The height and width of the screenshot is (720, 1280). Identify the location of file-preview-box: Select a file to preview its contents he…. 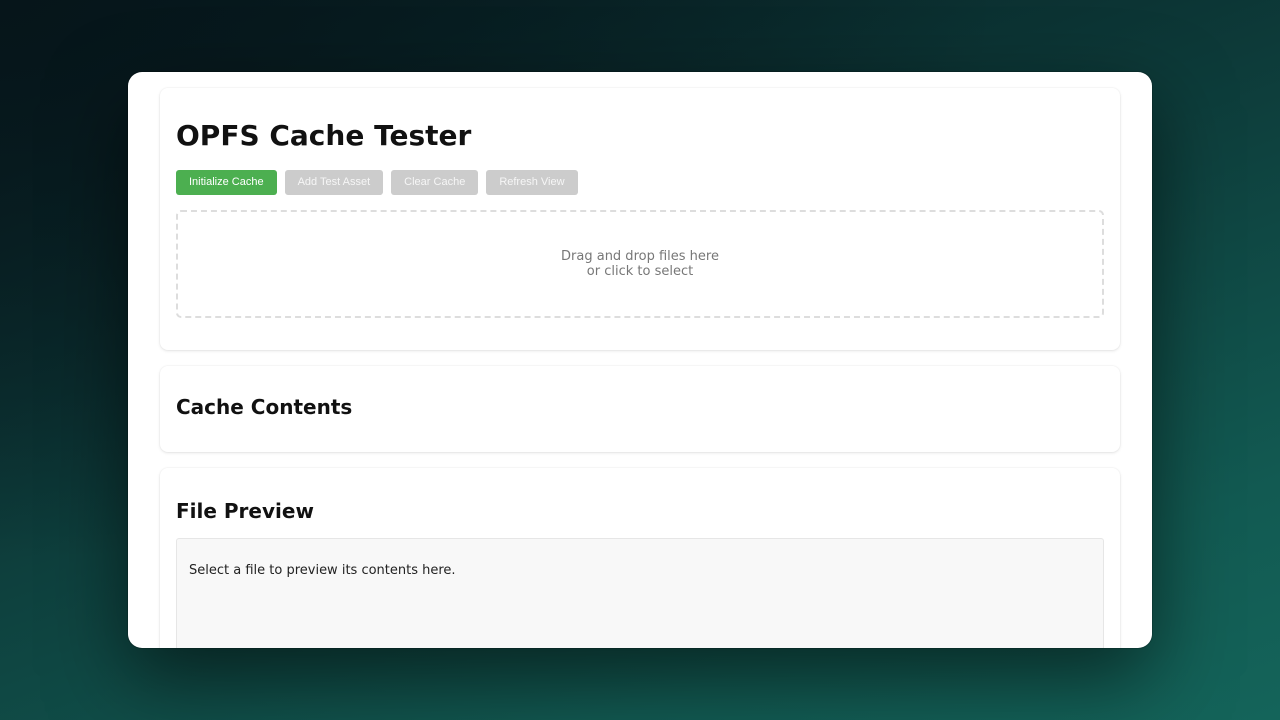
(640, 593).